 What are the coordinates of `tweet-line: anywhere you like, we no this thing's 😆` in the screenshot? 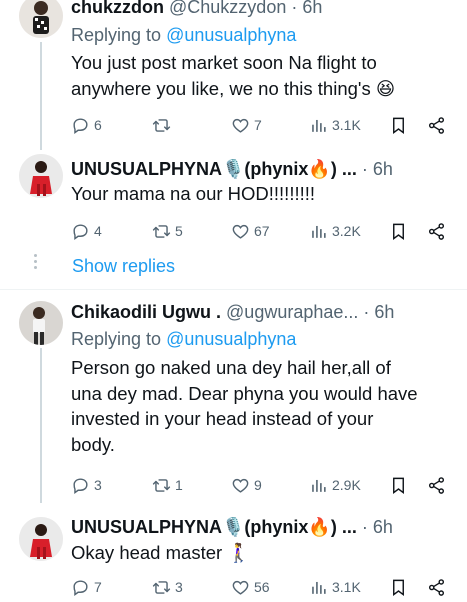 It's located at (233, 88).